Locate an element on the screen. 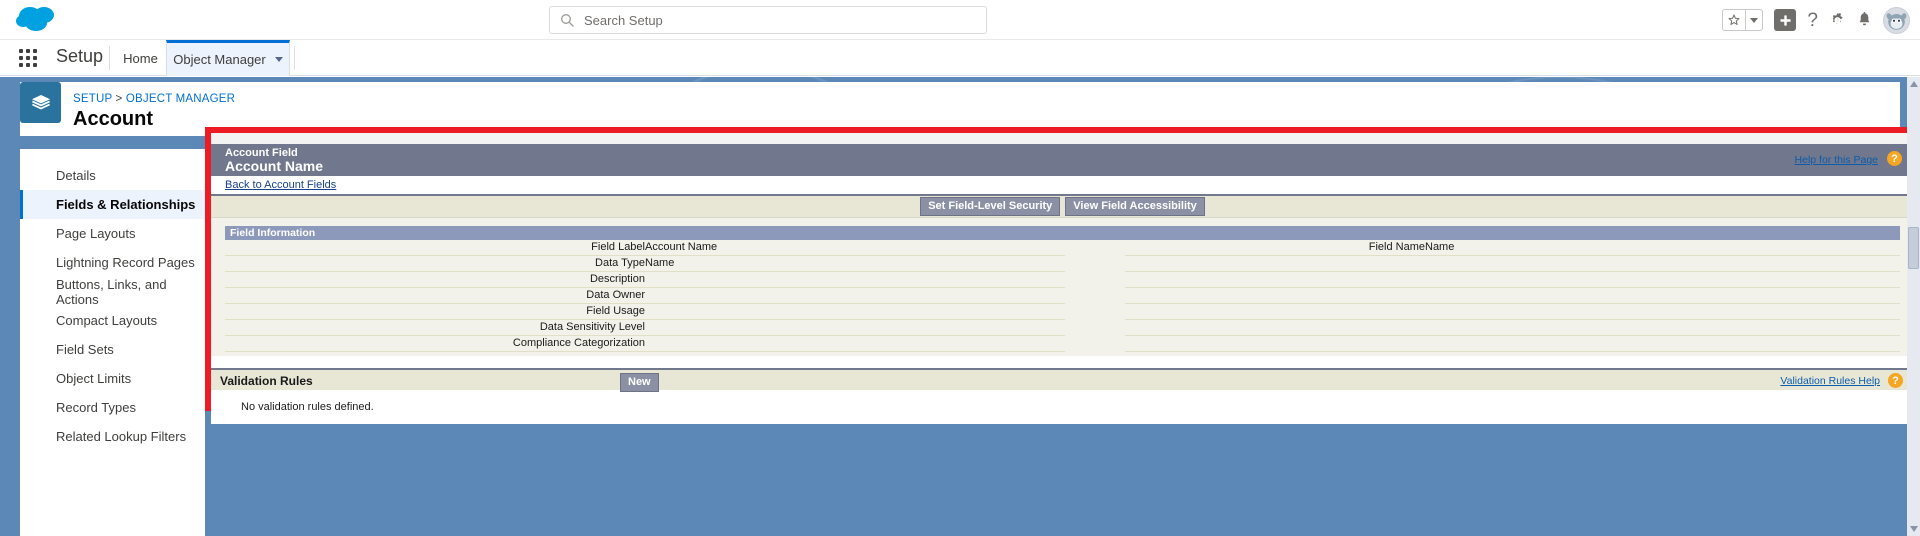 This screenshot has height=536, width=1920. setup-navigation-bar: Setup Home Object Manager is located at coordinates (960, 58).